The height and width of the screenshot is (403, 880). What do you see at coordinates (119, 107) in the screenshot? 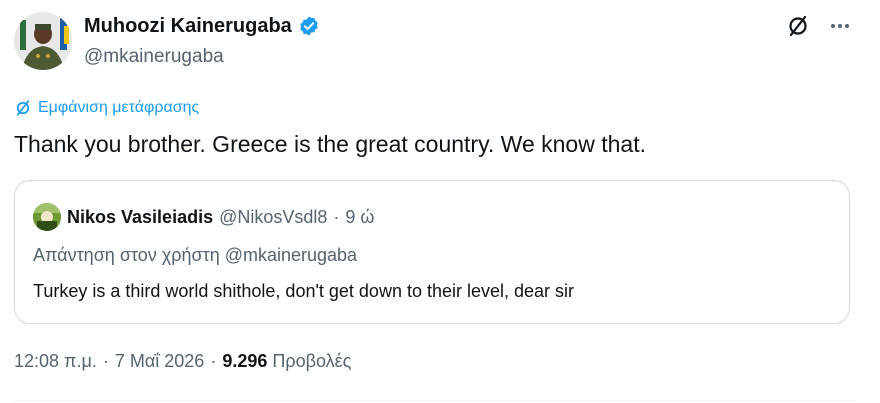
I see `show-translation-label: Εμφάνιση μετάφρασης` at bounding box center [119, 107].